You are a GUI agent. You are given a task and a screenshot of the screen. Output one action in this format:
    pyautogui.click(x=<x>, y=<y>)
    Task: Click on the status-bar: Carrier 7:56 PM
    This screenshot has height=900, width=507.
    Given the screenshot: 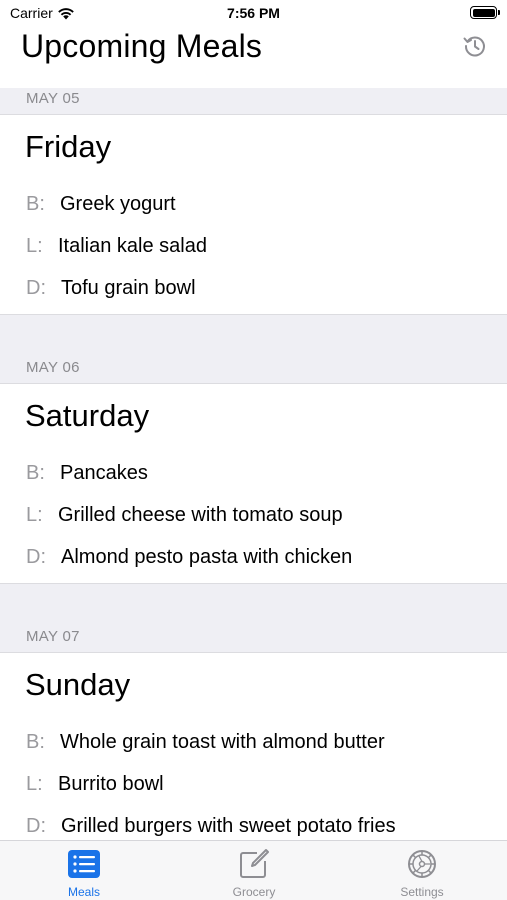 What is the action you would take?
    pyautogui.click(x=253, y=13)
    